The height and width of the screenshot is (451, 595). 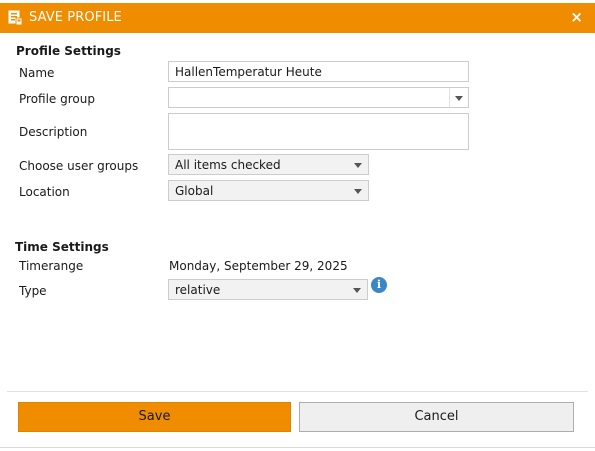 I want to click on name-label: Name, so click(x=37, y=73).